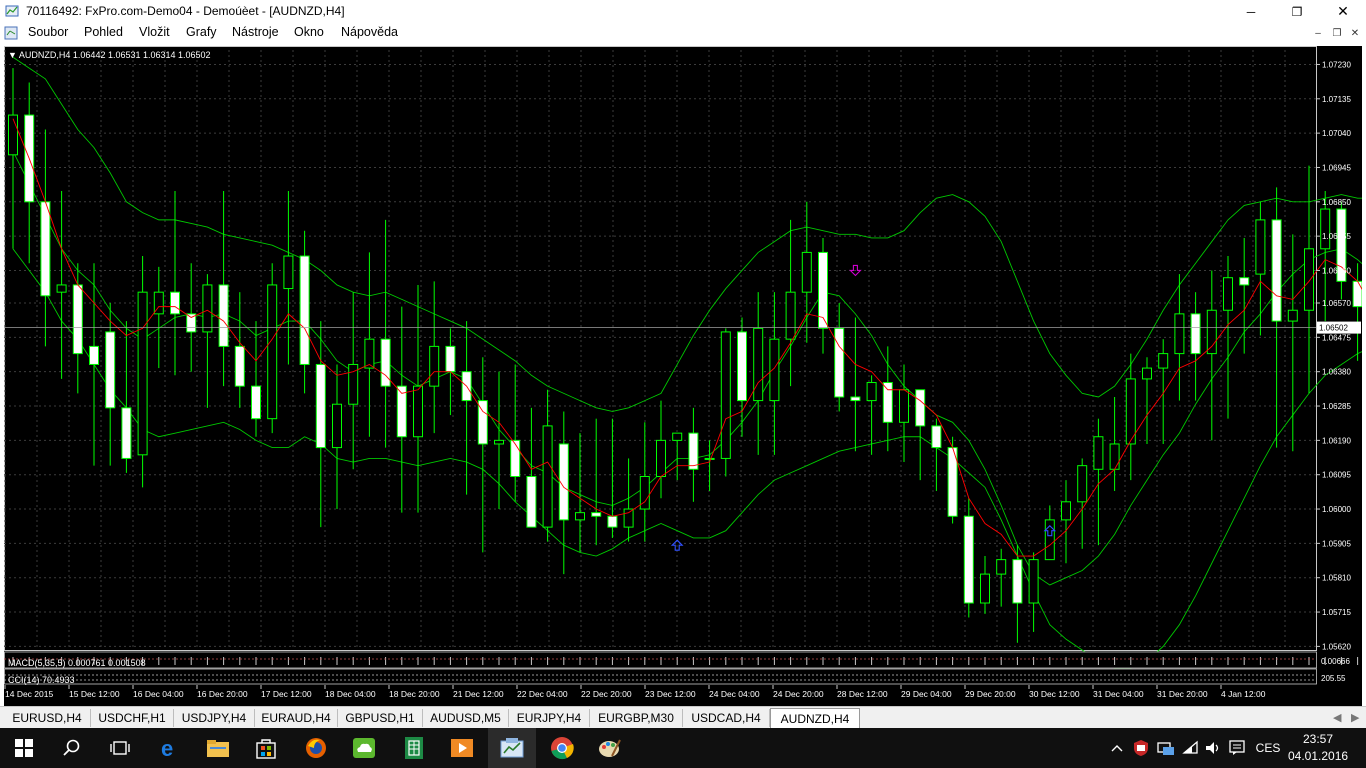  I want to click on wifi-icon, so click(1191, 748).